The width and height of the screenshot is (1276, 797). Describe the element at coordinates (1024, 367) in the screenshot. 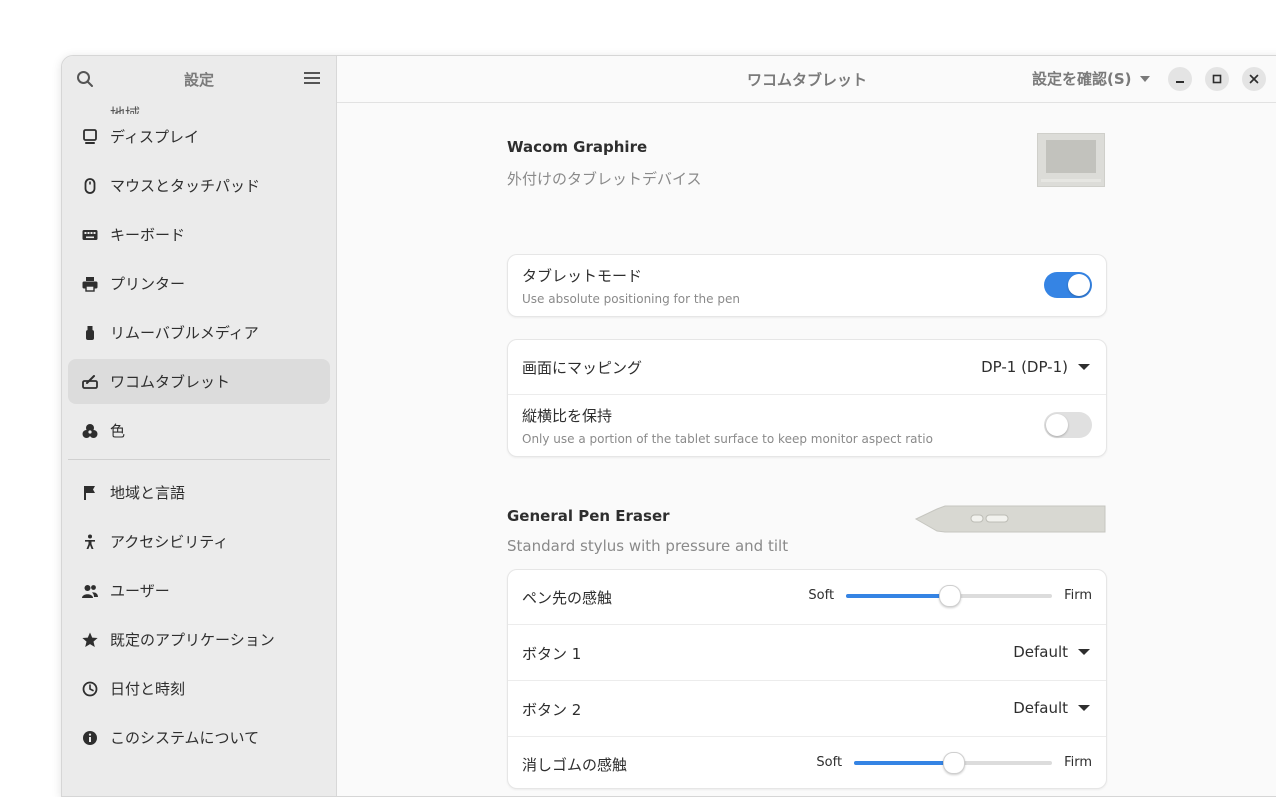

I see `map-to-monitor-value: DP-1 (DP-1)` at that location.